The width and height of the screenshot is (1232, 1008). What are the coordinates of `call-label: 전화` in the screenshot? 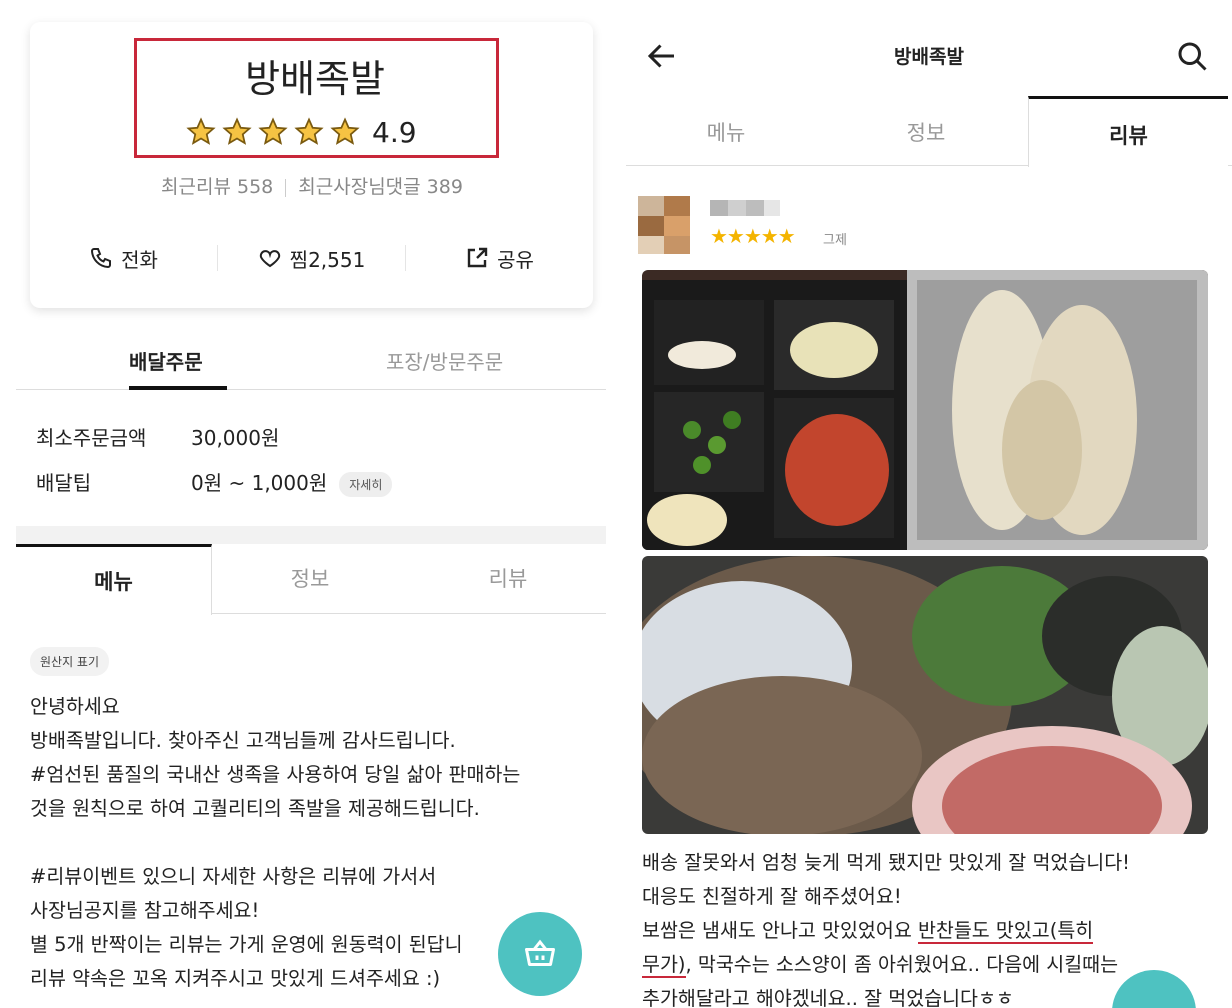 It's located at (139, 259).